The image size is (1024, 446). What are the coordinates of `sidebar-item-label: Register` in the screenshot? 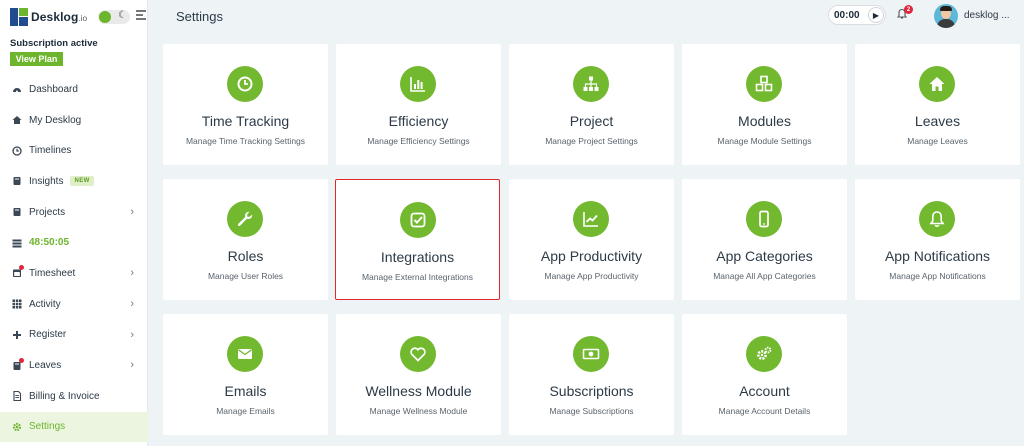 It's located at (48, 335).